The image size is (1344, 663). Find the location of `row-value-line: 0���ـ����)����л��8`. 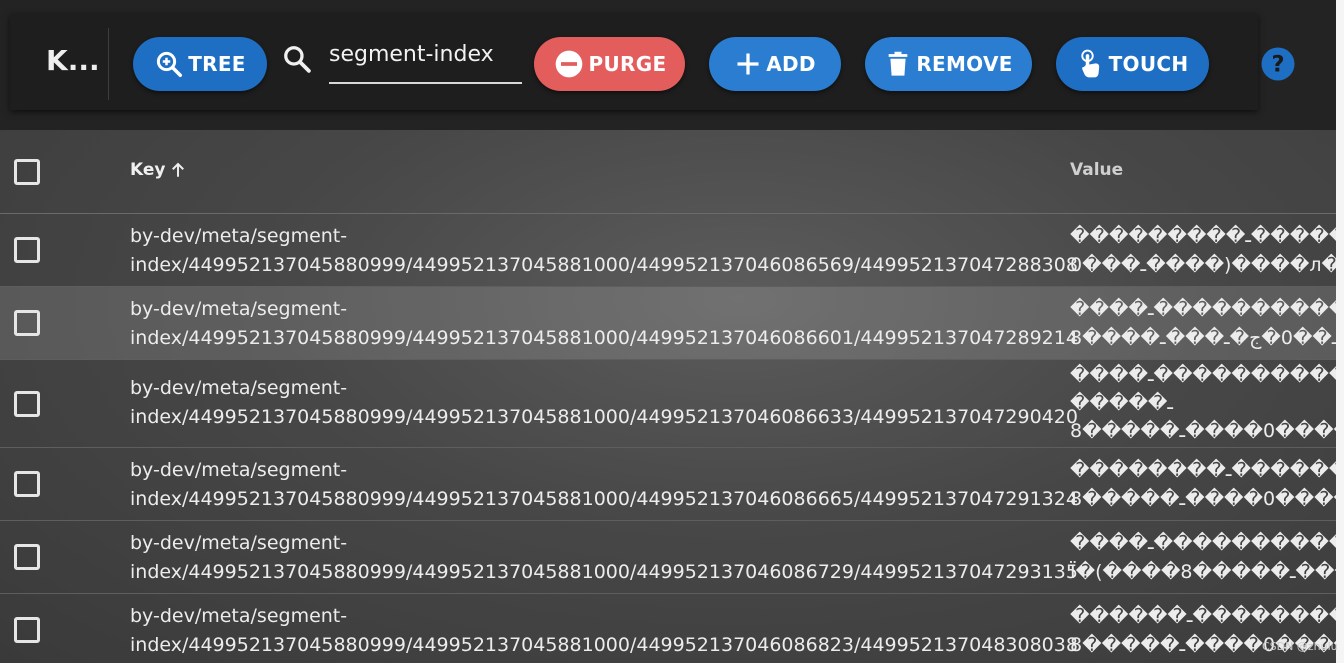

row-value-line: 0���ـ����)����л��8 is located at coordinates (1203, 265).